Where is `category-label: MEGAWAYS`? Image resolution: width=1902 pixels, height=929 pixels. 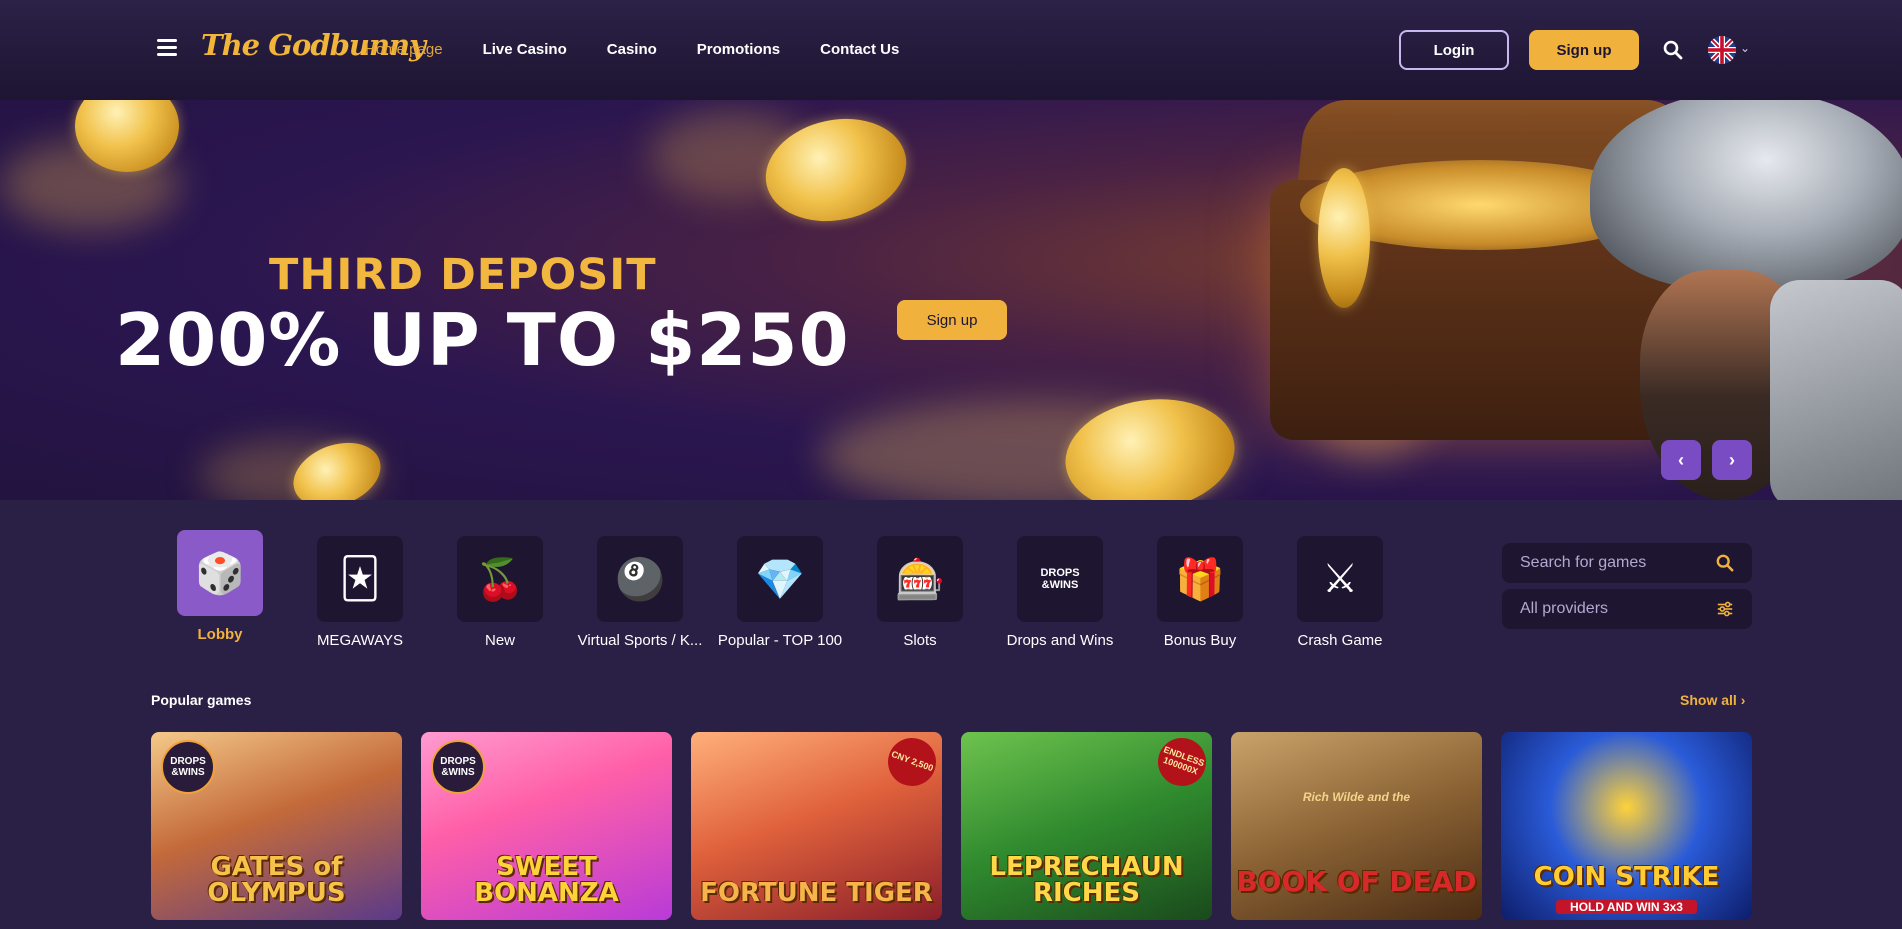 category-label: MEGAWAYS is located at coordinates (360, 640).